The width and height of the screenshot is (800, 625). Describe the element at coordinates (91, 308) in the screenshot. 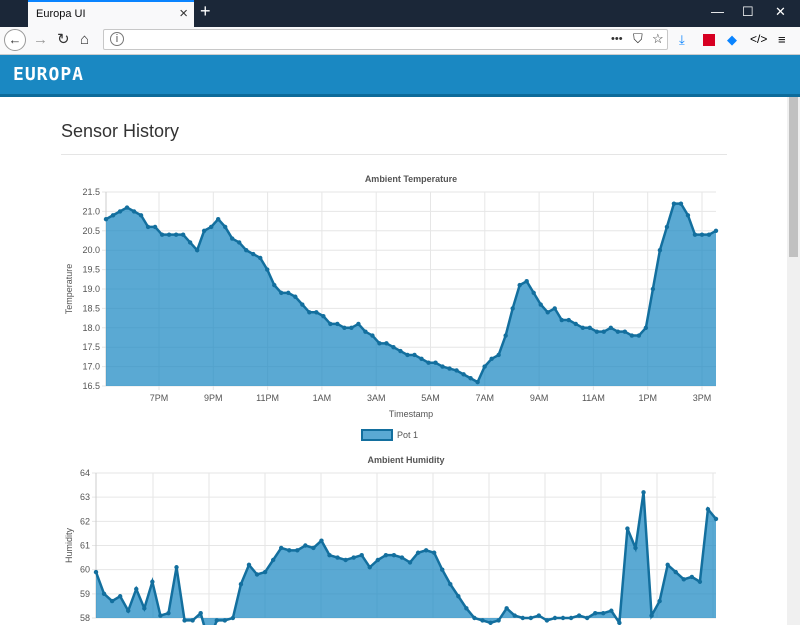

I see `y-tick-label: 18.5` at that location.